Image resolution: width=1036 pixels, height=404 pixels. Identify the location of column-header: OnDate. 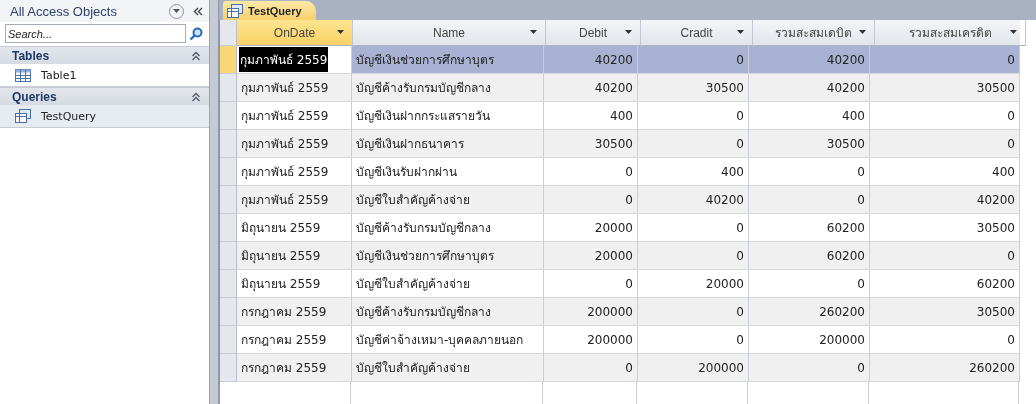
(295, 33).